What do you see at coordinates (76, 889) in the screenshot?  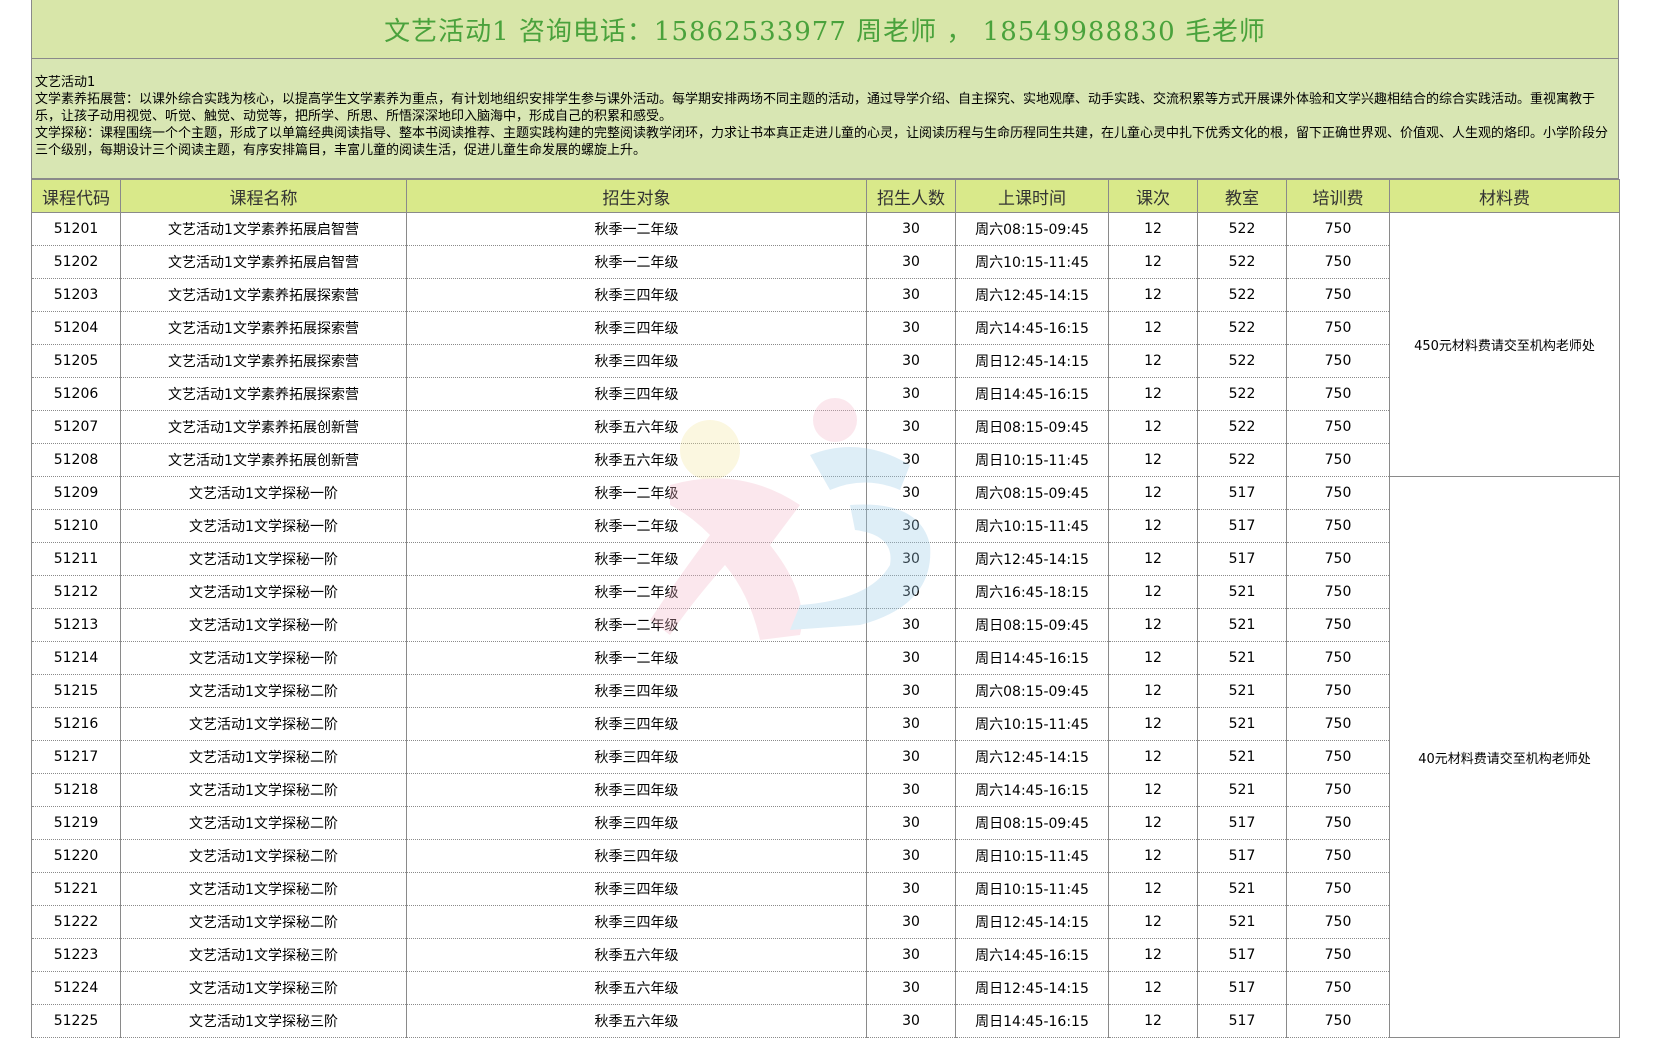 I see `course-code-cell: 51221` at bounding box center [76, 889].